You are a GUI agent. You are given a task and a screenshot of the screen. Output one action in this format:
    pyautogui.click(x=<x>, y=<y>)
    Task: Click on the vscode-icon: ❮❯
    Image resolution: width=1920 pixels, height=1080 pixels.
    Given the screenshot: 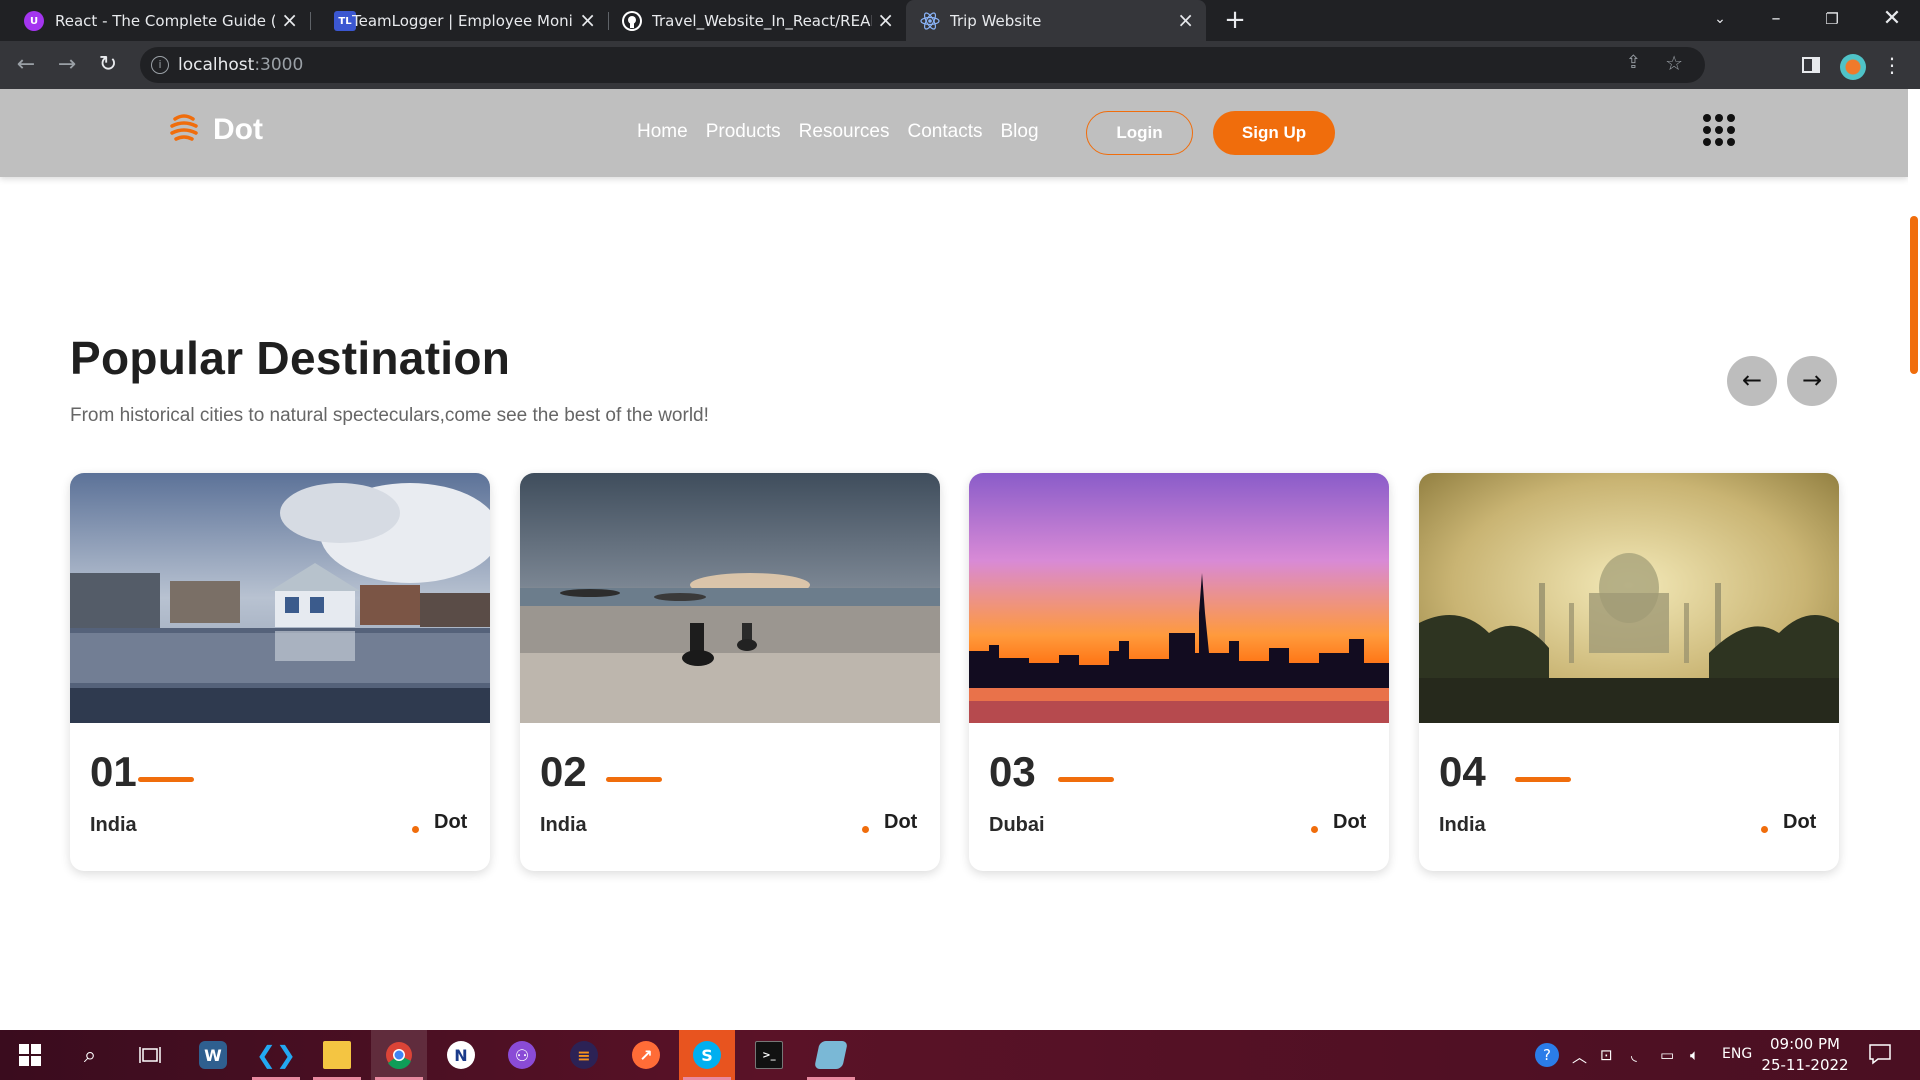 What is the action you would take?
    pyautogui.click(x=276, y=1055)
    